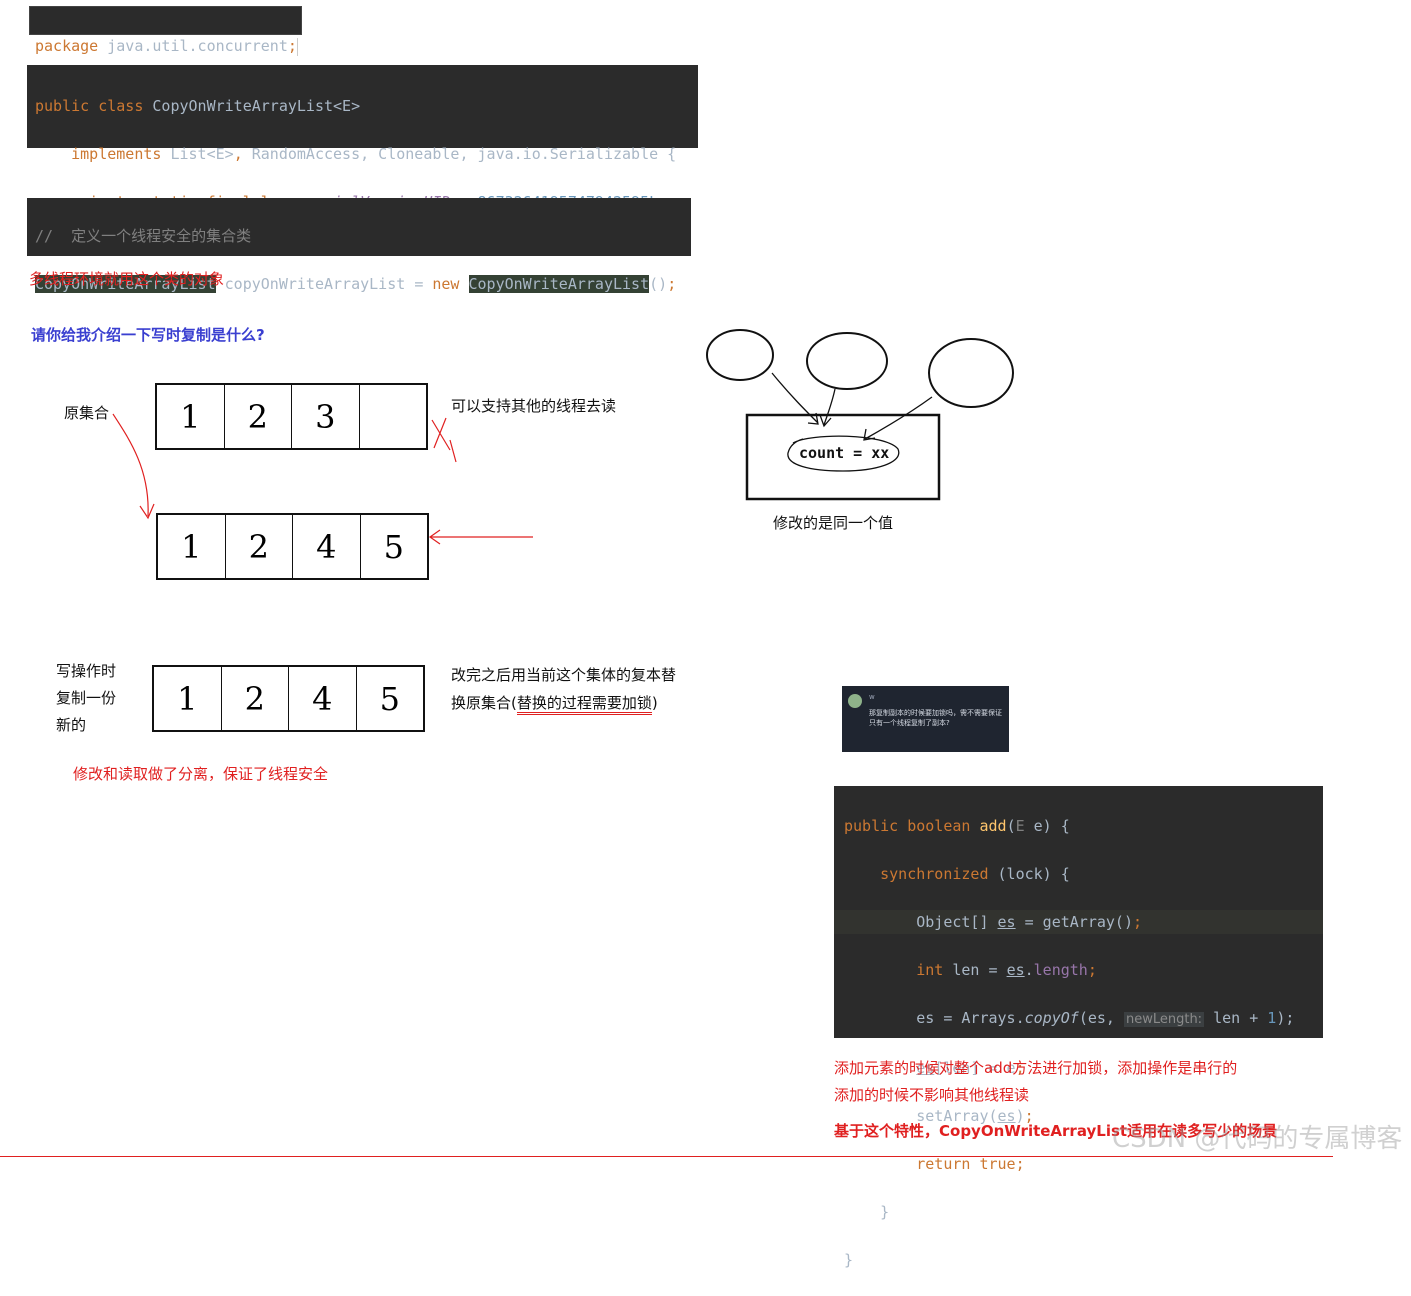 The image size is (1411, 1296). I want to click on code-keyword: int, so click(930, 970).